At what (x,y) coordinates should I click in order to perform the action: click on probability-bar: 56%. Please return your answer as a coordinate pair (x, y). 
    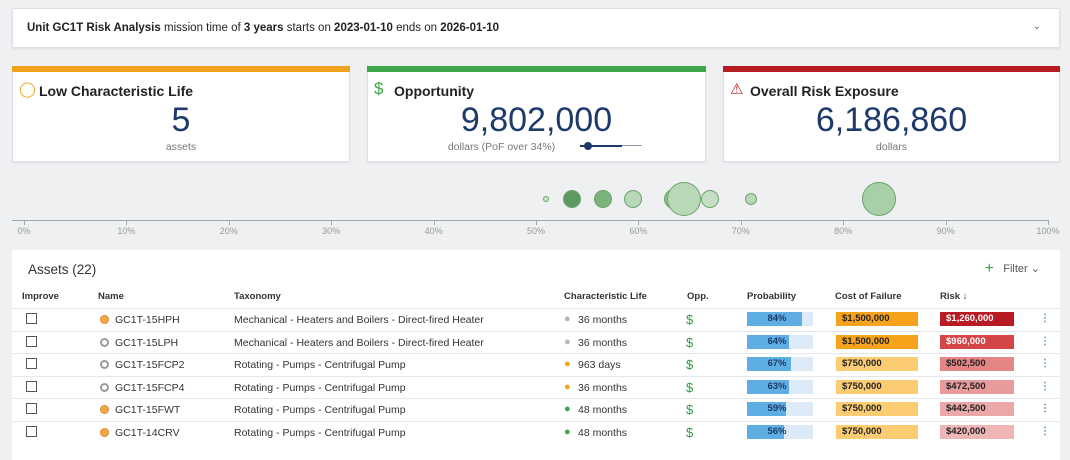
    Looking at the image, I should click on (780, 431).